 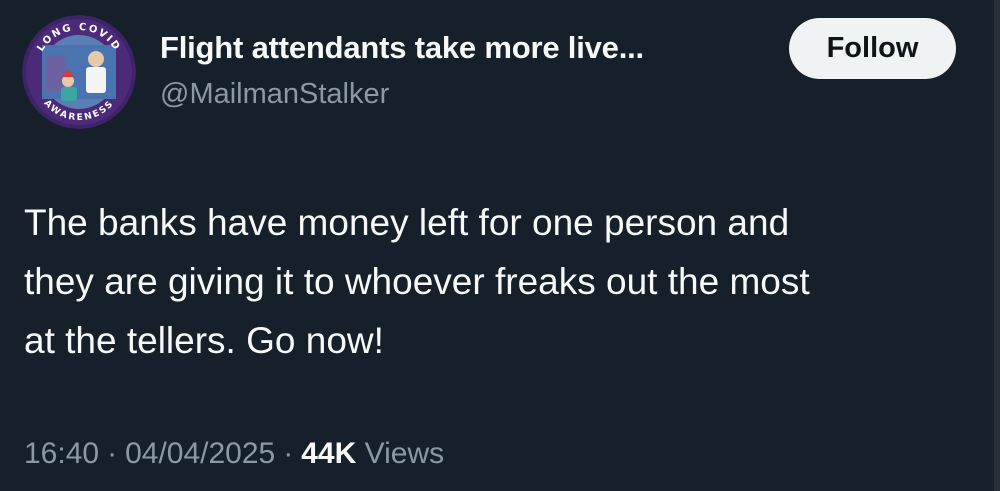 What do you see at coordinates (61, 453) in the screenshot?
I see `tweet-time: 16:40` at bounding box center [61, 453].